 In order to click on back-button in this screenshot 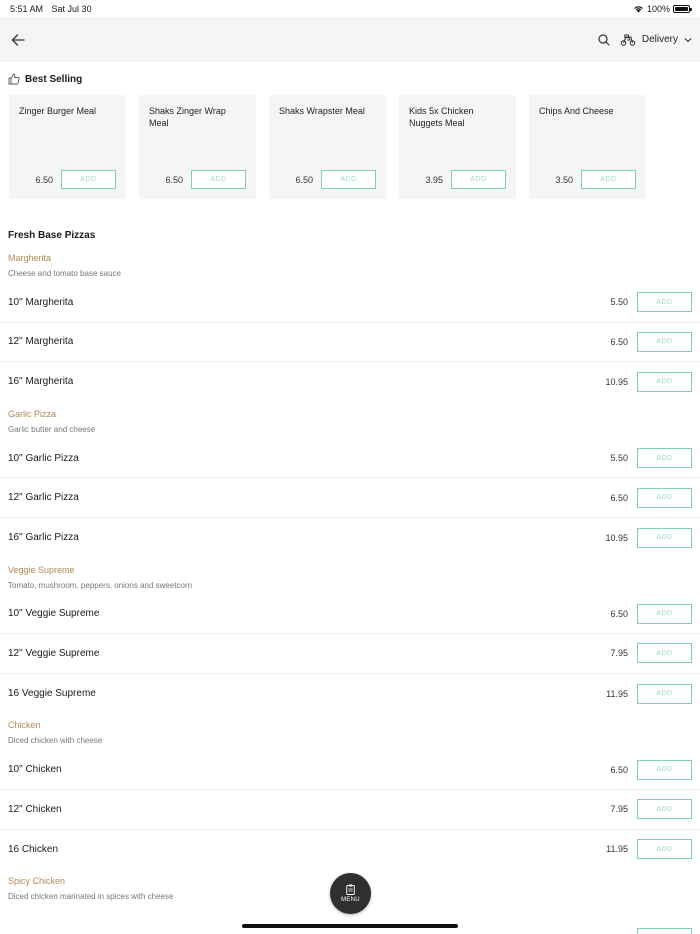, I will do `click(18, 40)`.